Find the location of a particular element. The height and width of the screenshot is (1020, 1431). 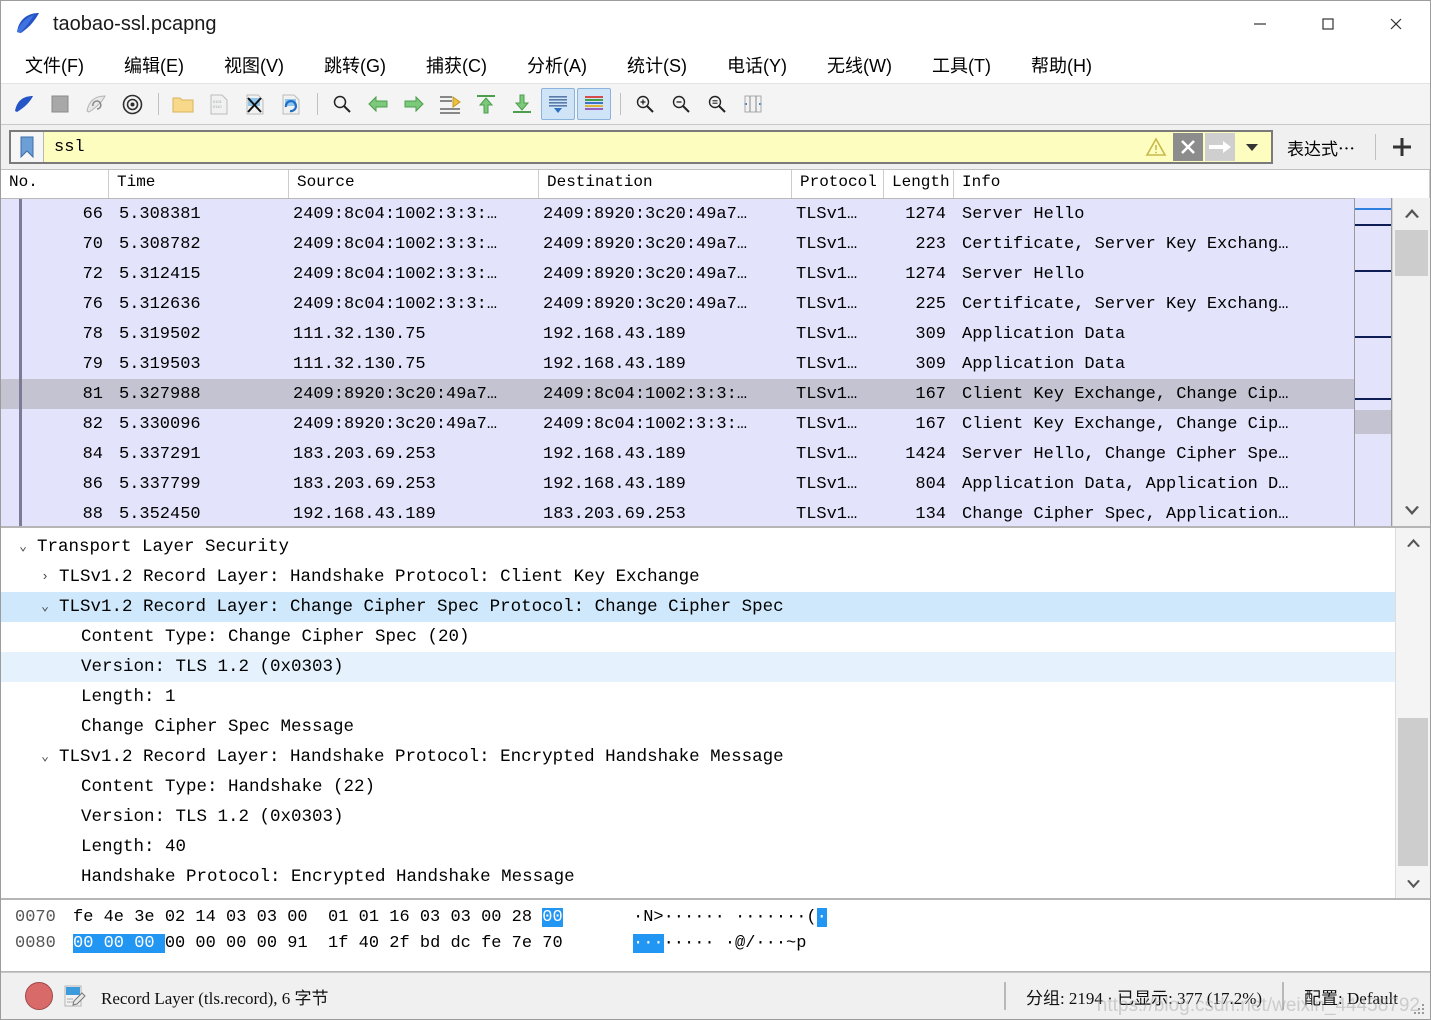

detail-tree-item: ⌄ Transport Layer Security is located at coordinates (715, 547).